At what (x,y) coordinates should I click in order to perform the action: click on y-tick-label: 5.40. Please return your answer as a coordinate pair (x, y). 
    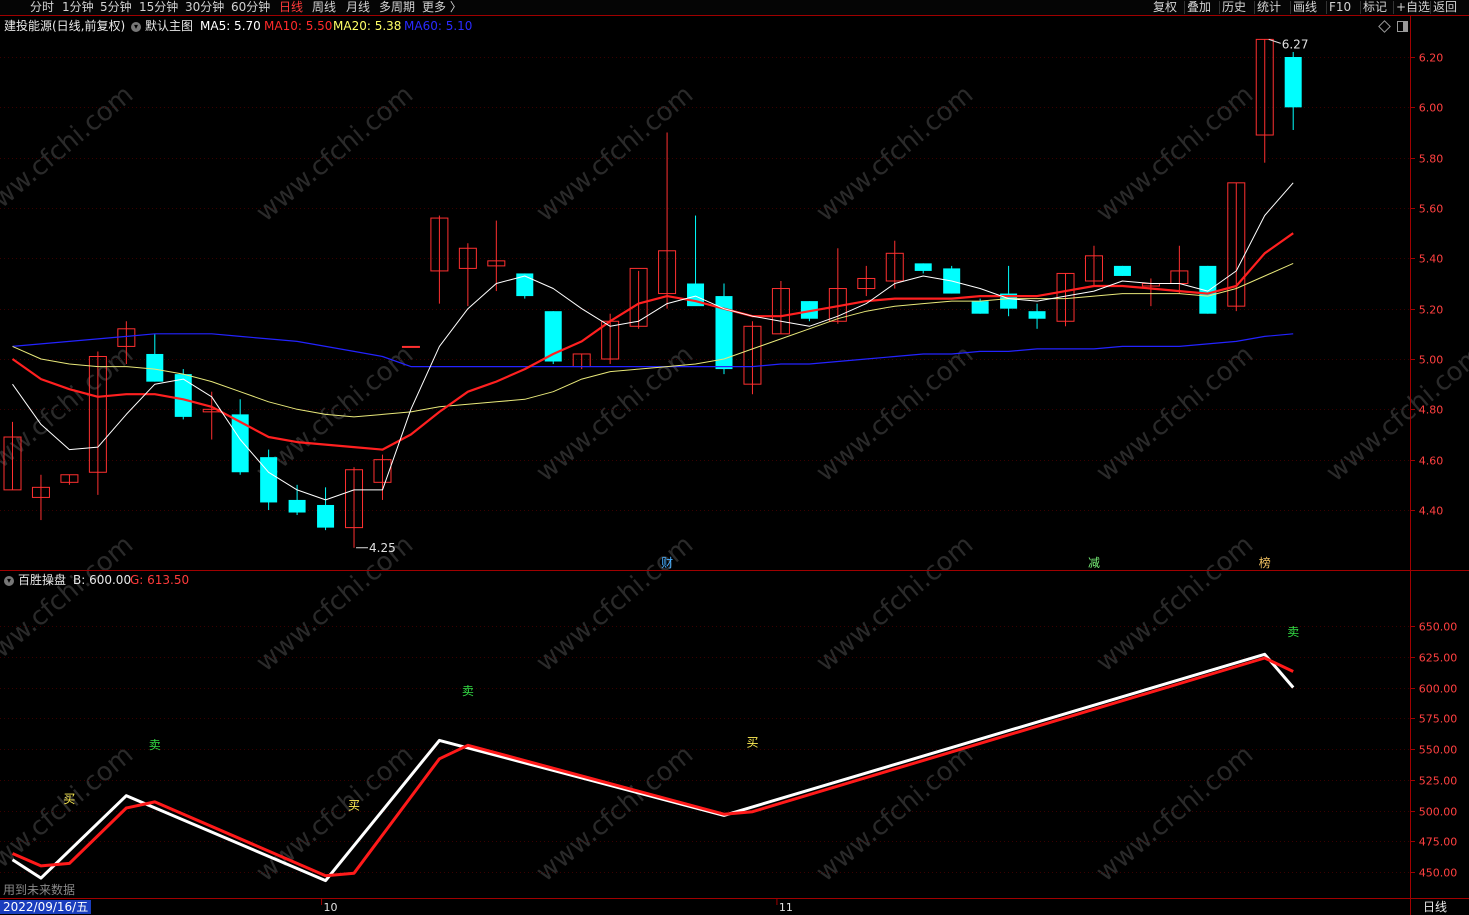
    Looking at the image, I should click on (1431, 259).